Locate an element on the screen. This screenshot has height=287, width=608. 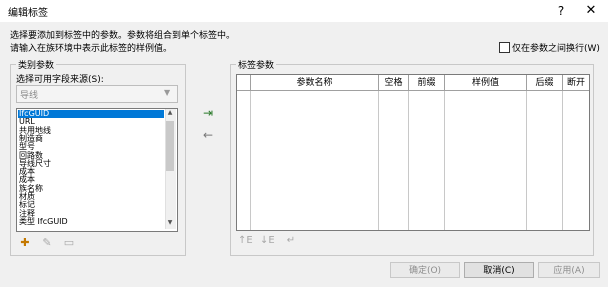
wrap-between-params-checkbox is located at coordinates (504, 47).